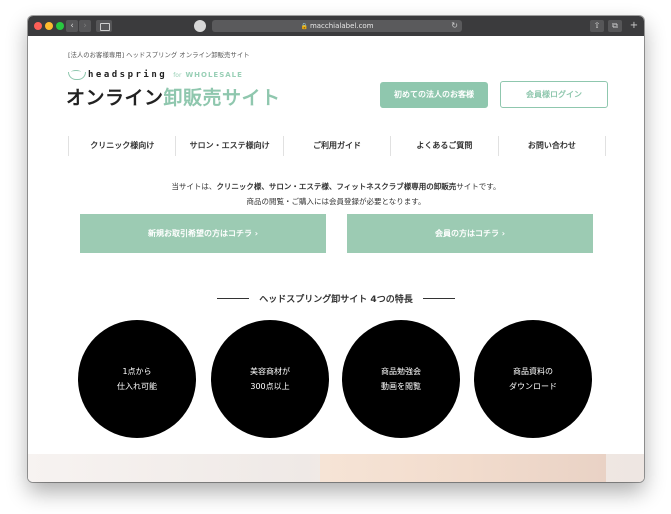  Describe the element at coordinates (401, 379) in the screenshot. I see `feature-circle: 商品勉強会 動画を閲覧` at that location.